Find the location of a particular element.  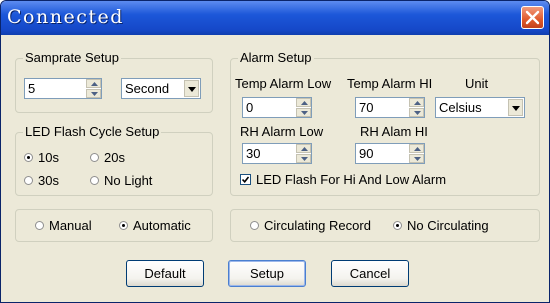

temp-alarm-low-input is located at coordinates (269, 107).